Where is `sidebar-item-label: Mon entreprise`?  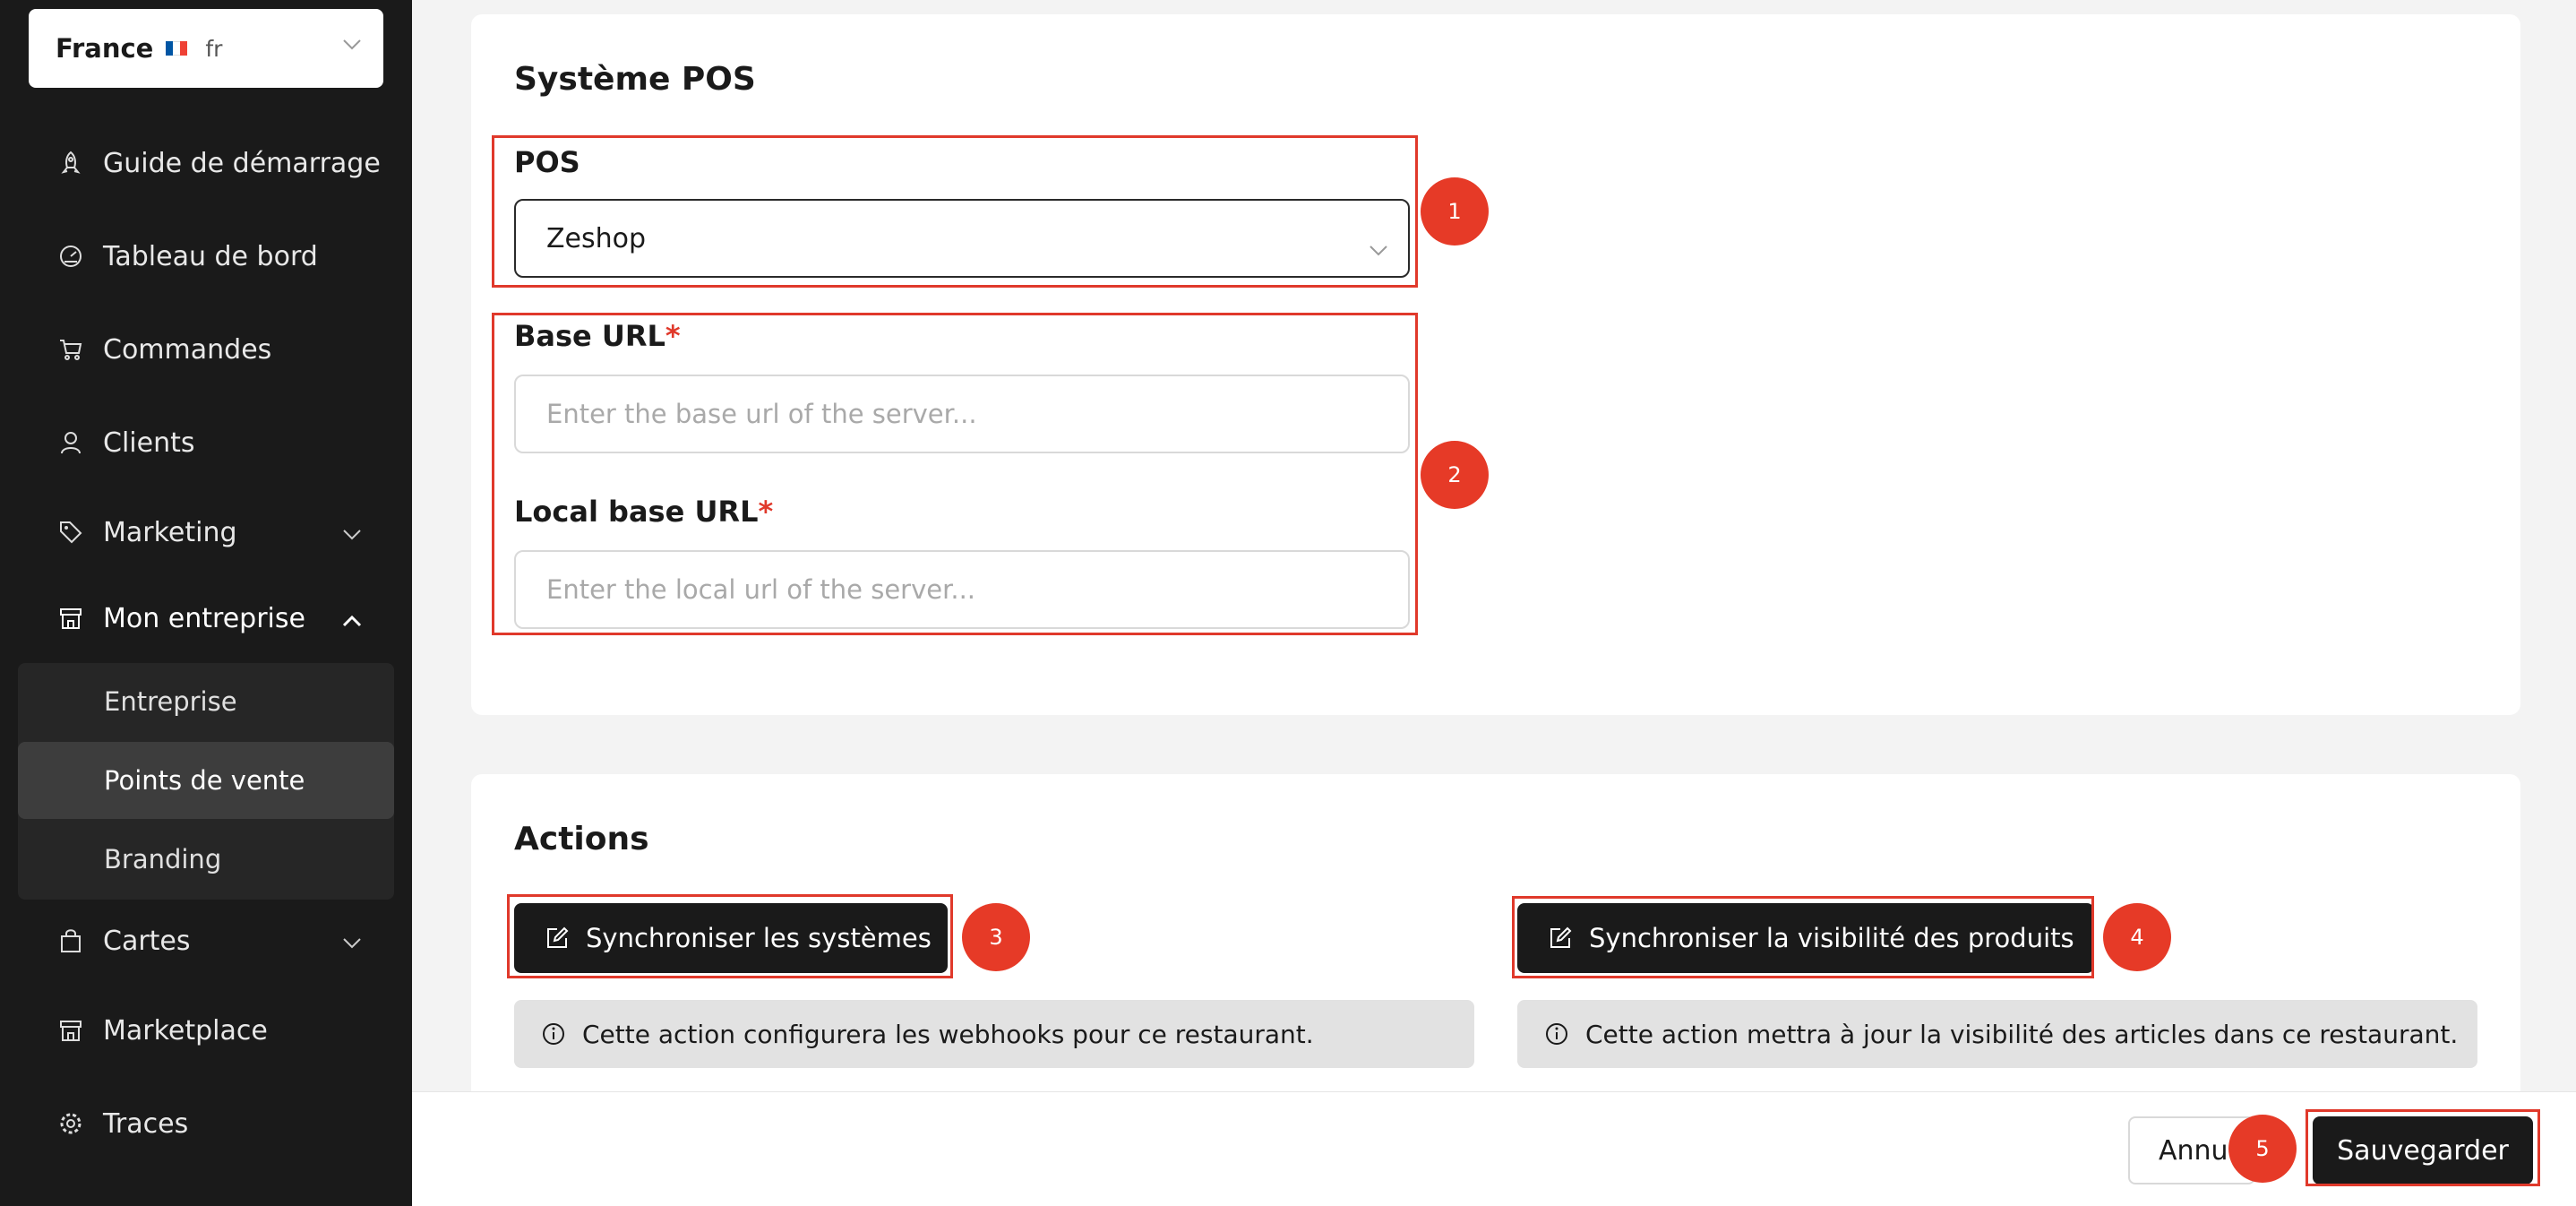
sidebar-item-label: Mon entreprise is located at coordinates (204, 618).